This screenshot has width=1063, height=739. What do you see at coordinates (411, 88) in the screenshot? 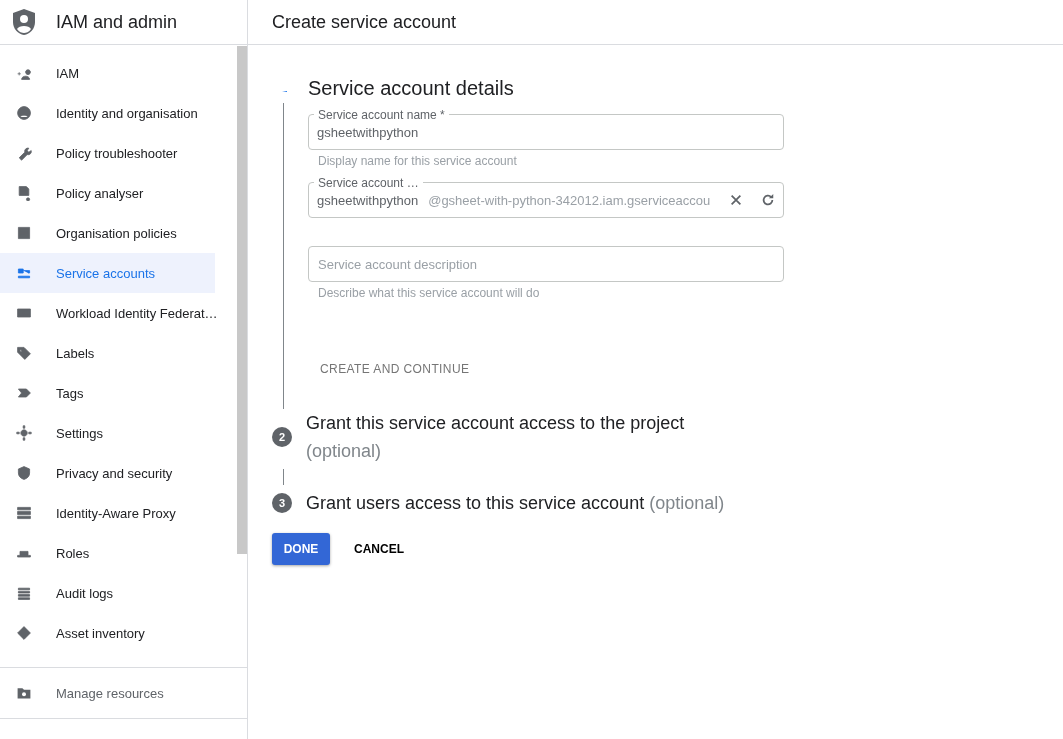
I see `step-title: Service account details` at bounding box center [411, 88].